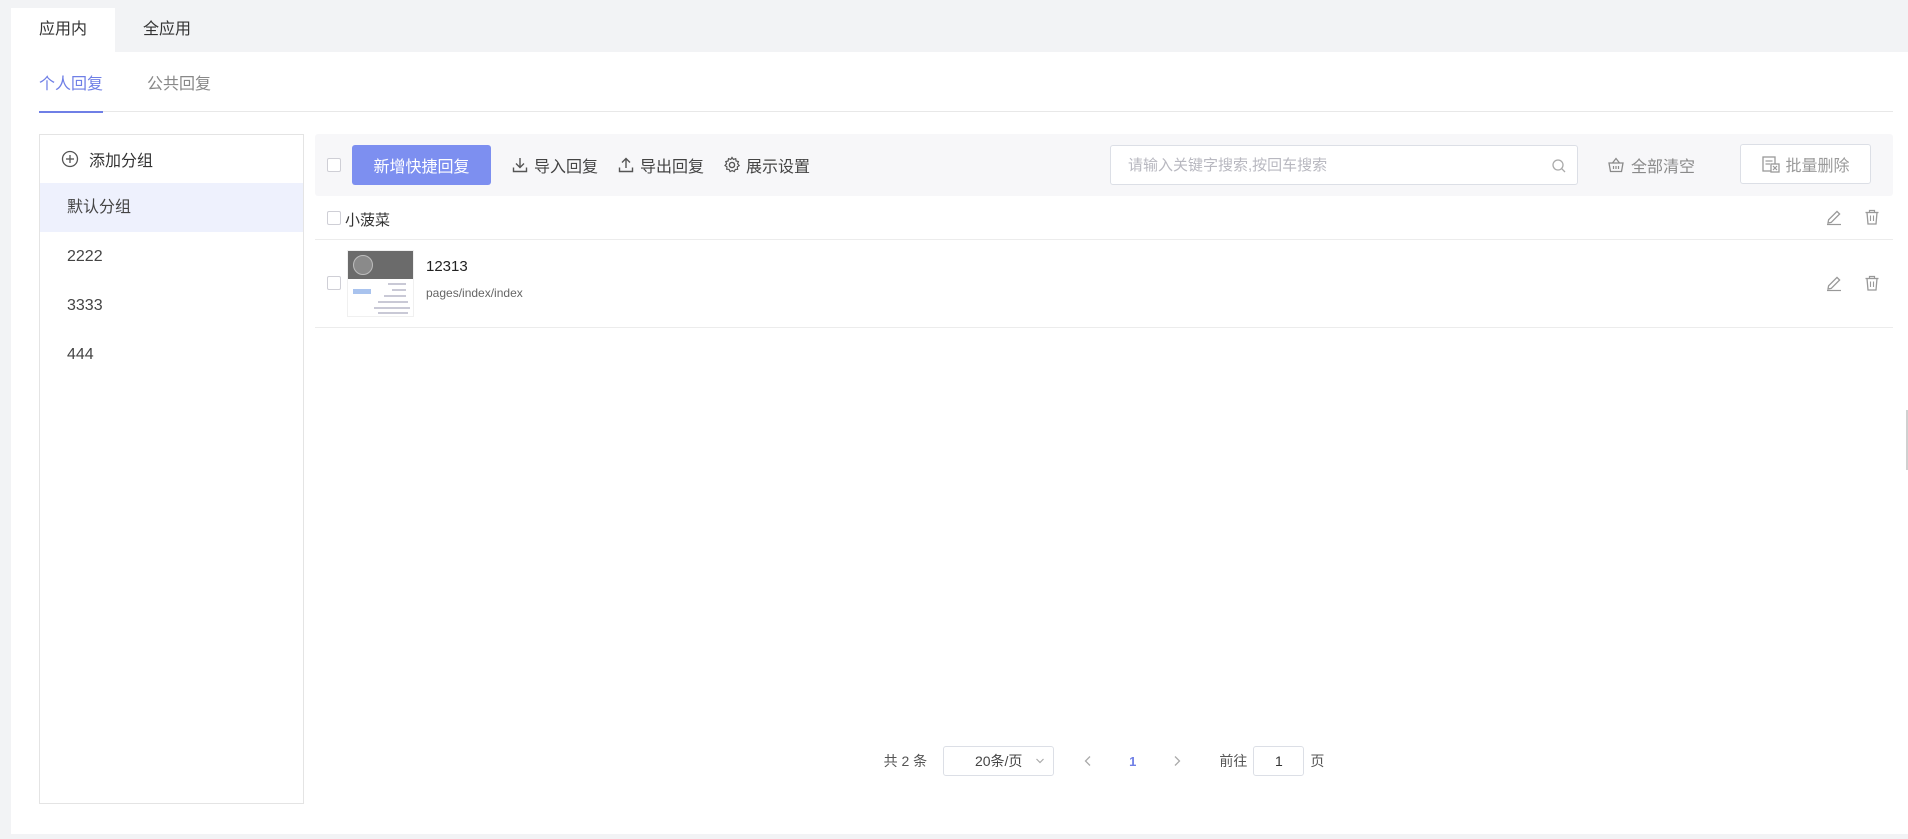 The height and width of the screenshot is (839, 1908). Describe the element at coordinates (179, 82) in the screenshot. I see `tab-public-replies: 公共回复` at that location.